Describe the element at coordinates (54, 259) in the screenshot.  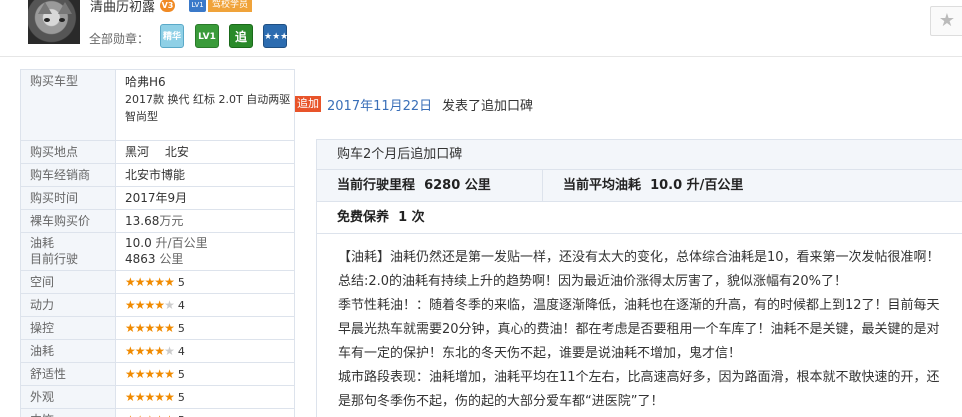
I see `mileage-label: 目前行驶` at that location.